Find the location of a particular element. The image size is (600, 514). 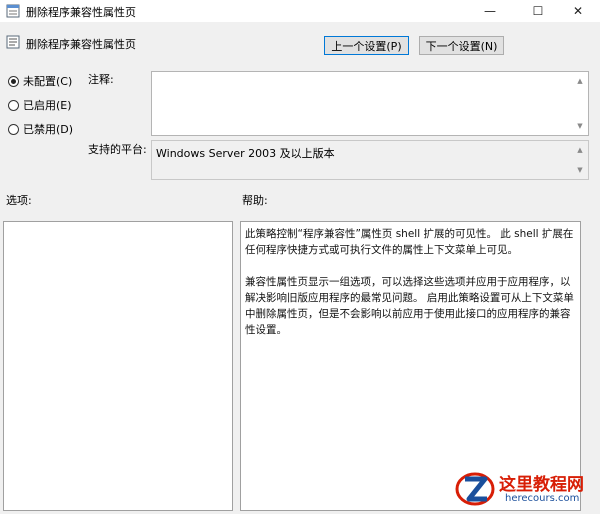

watermark-name: 这里教程网 is located at coordinates (541, 485).